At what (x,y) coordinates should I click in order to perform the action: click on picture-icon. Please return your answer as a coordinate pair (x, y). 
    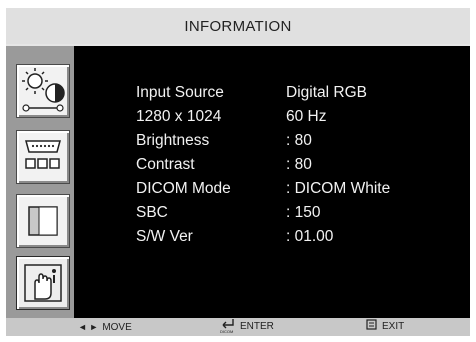
    Looking at the image, I should click on (43, 221).